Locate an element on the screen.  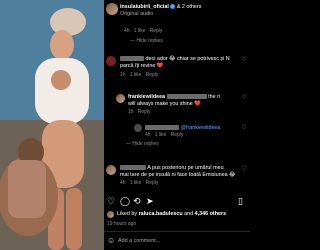
comment-3-meta: 1h Reply is located at coordinates (139, 112).